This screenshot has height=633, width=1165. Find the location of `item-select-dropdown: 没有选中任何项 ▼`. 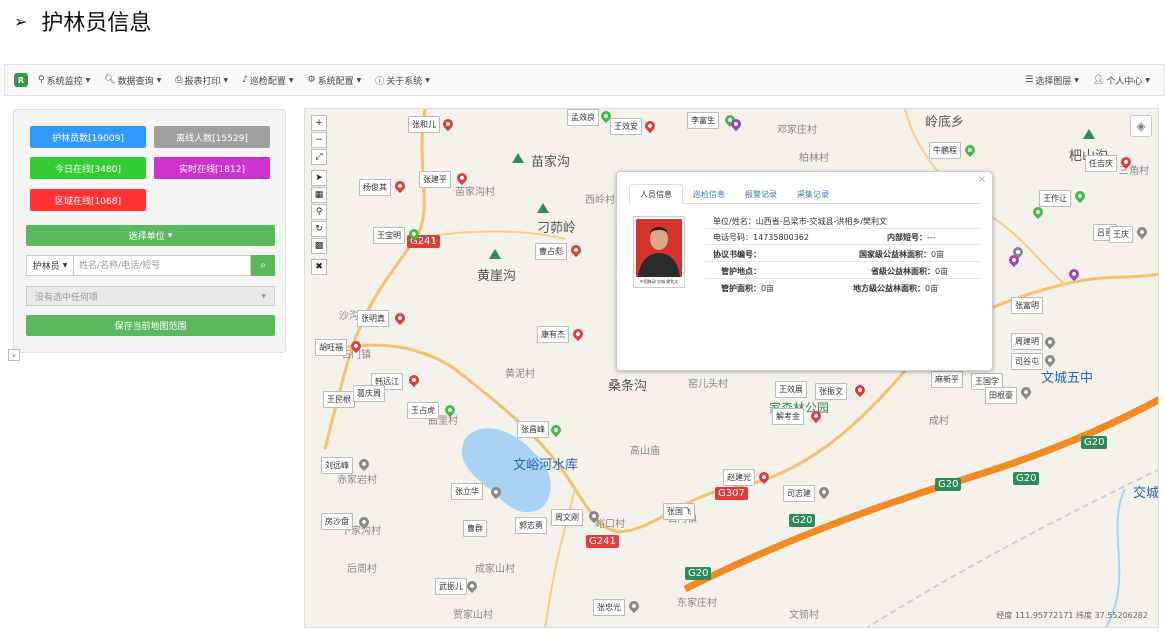

item-select-dropdown: 没有选中任何项 ▼ is located at coordinates (150, 296).